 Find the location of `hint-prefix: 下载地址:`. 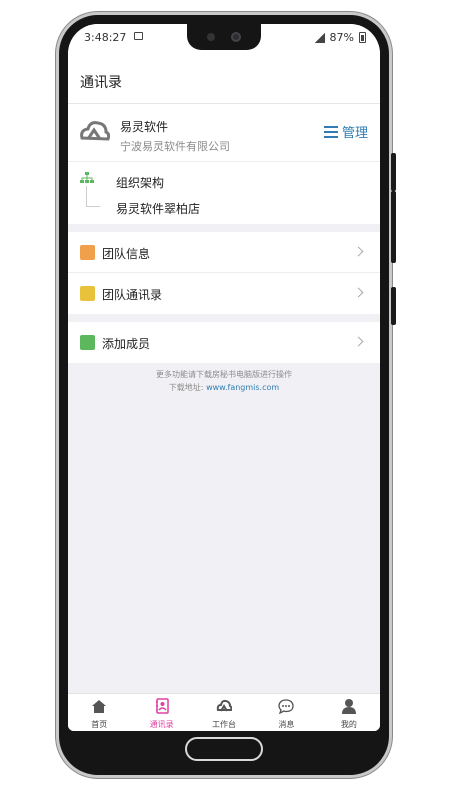

hint-prefix: 下载地址: is located at coordinates (187, 387).